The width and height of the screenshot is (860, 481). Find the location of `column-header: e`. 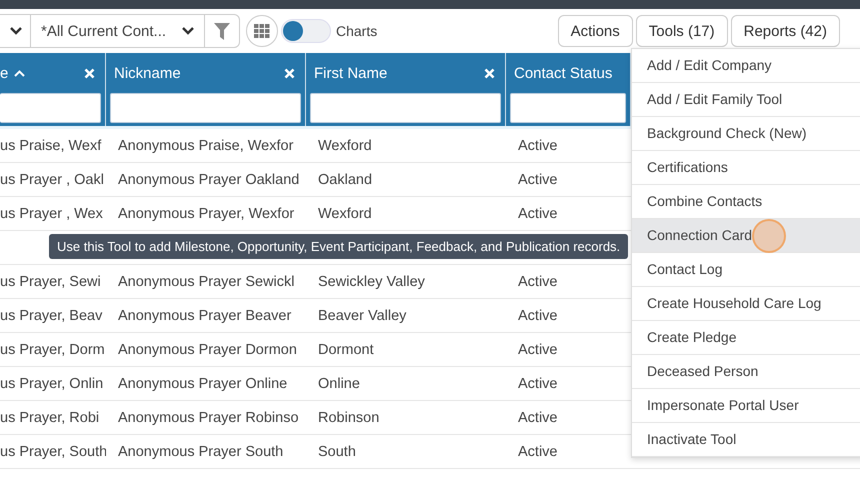

column-header: e is located at coordinates (4, 73).